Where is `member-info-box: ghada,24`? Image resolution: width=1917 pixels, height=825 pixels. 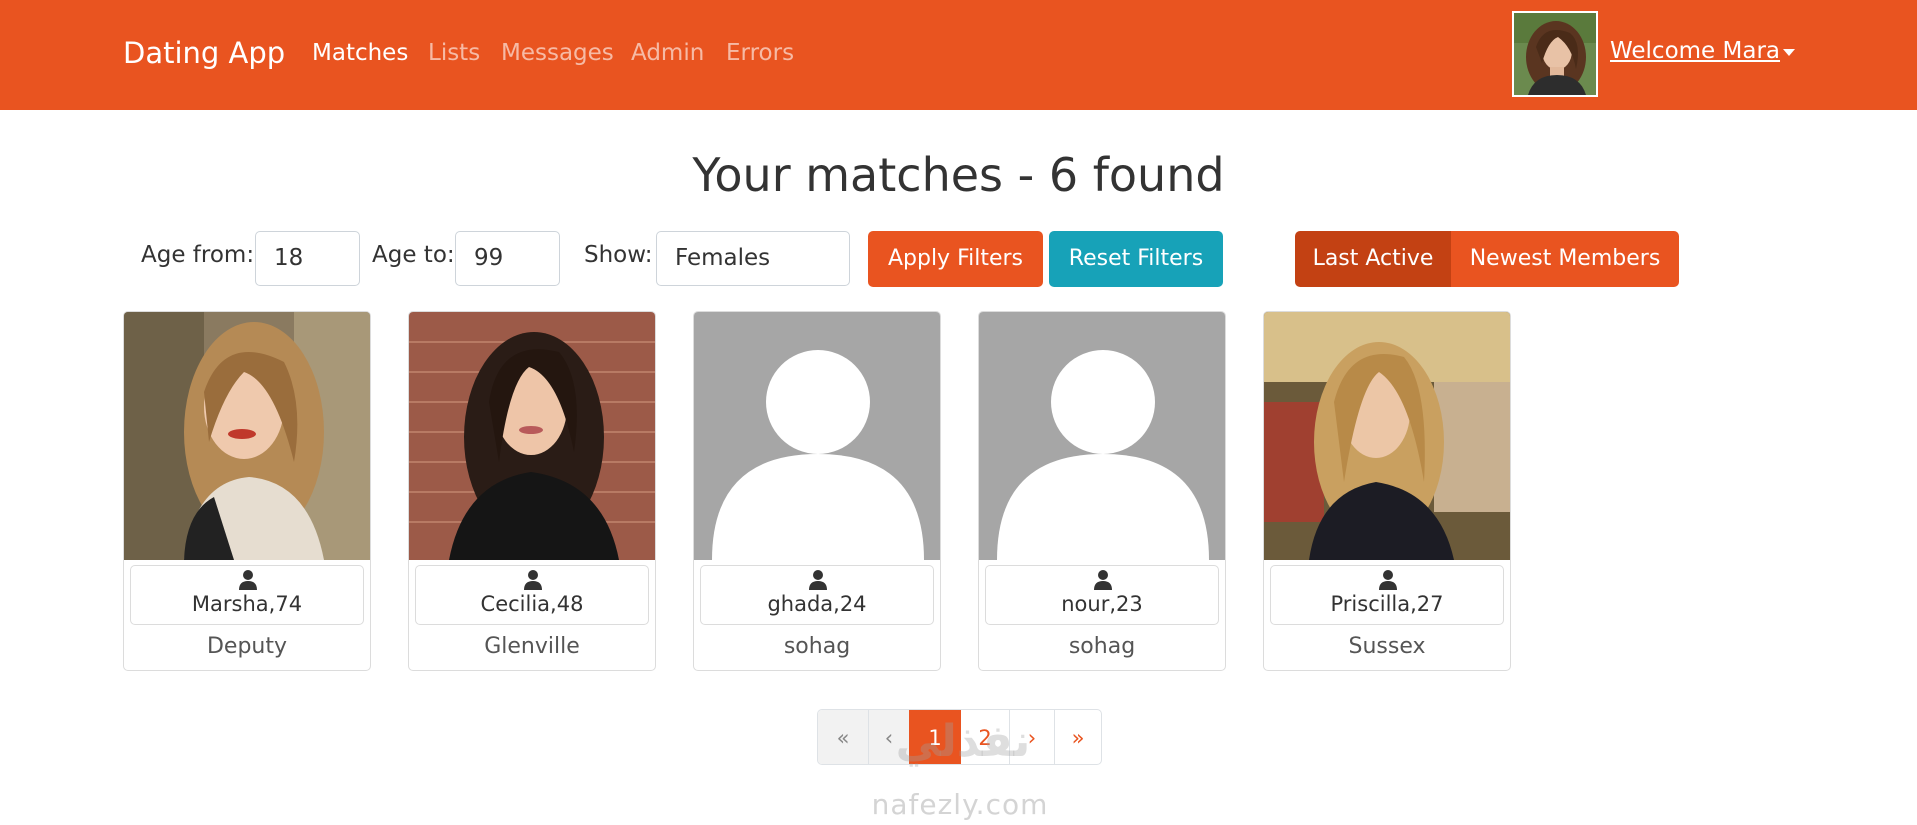
member-info-box: ghada,24 is located at coordinates (817, 595).